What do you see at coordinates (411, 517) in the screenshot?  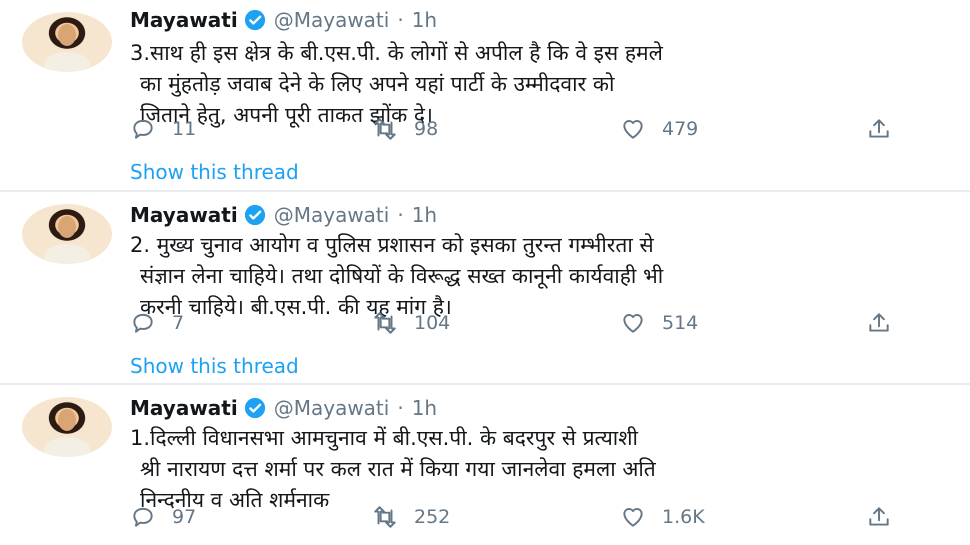 I see `retweet-button: 252` at bounding box center [411, 517].